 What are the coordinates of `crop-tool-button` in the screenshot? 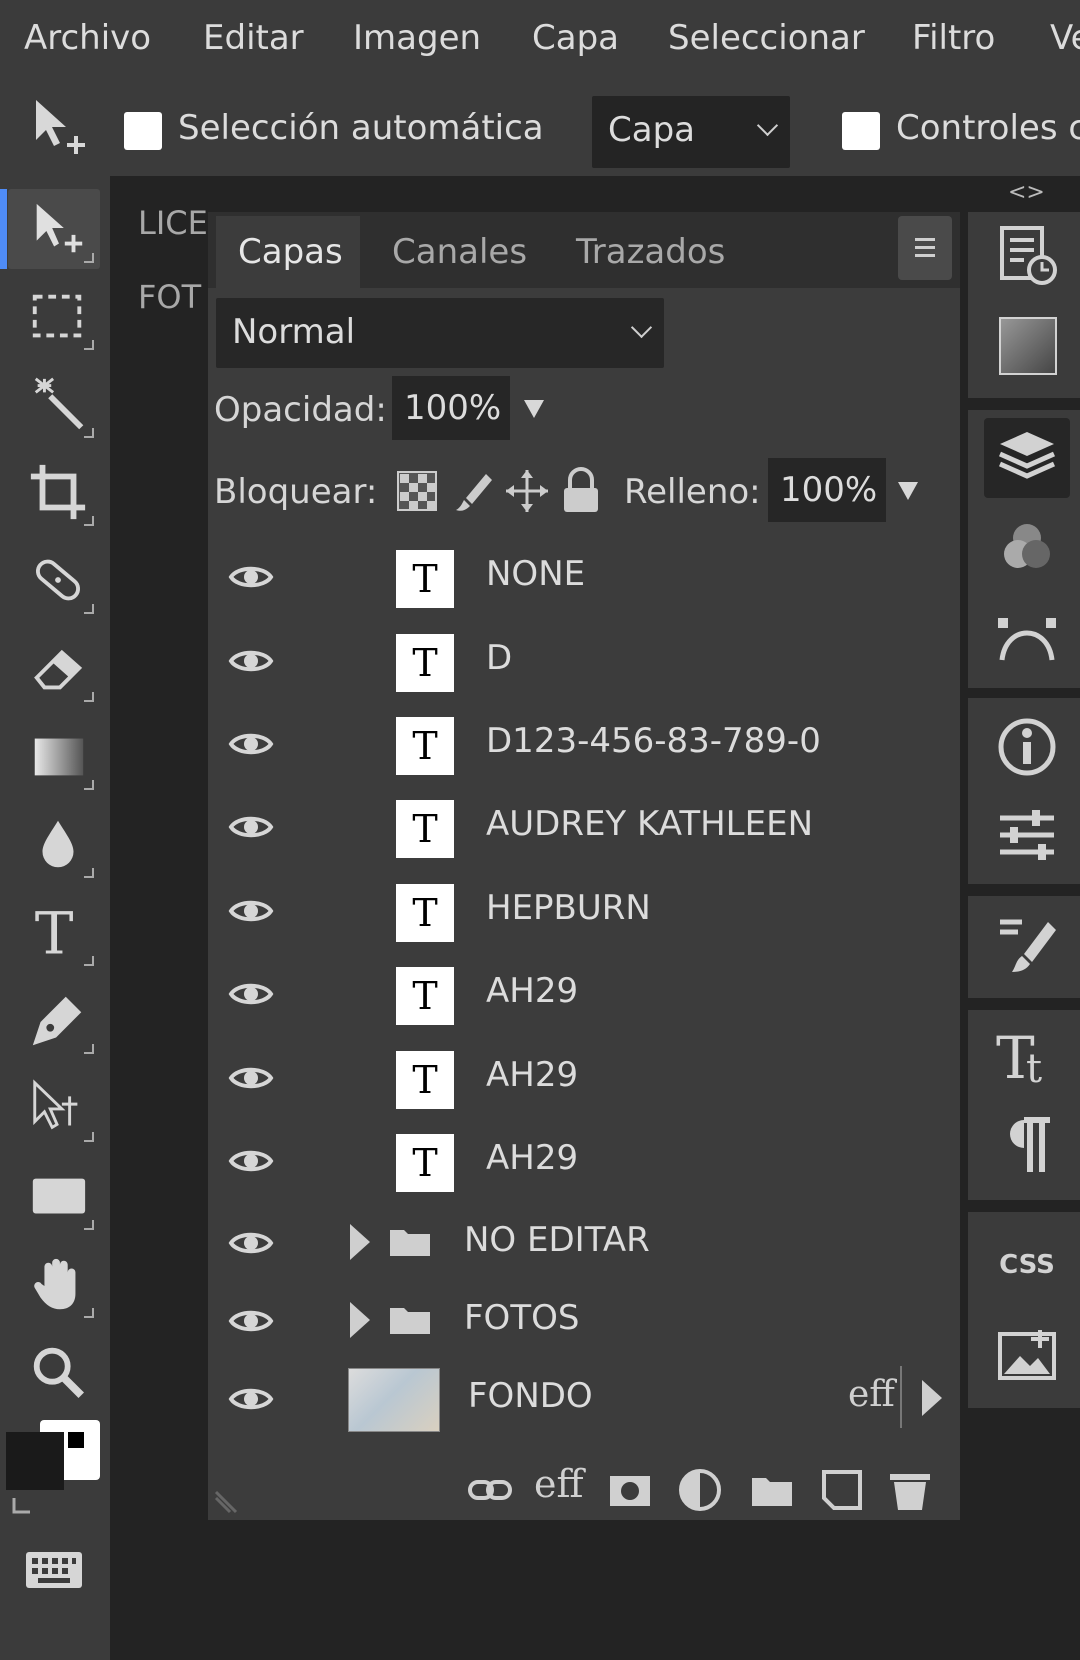 It's located at (58, 492).